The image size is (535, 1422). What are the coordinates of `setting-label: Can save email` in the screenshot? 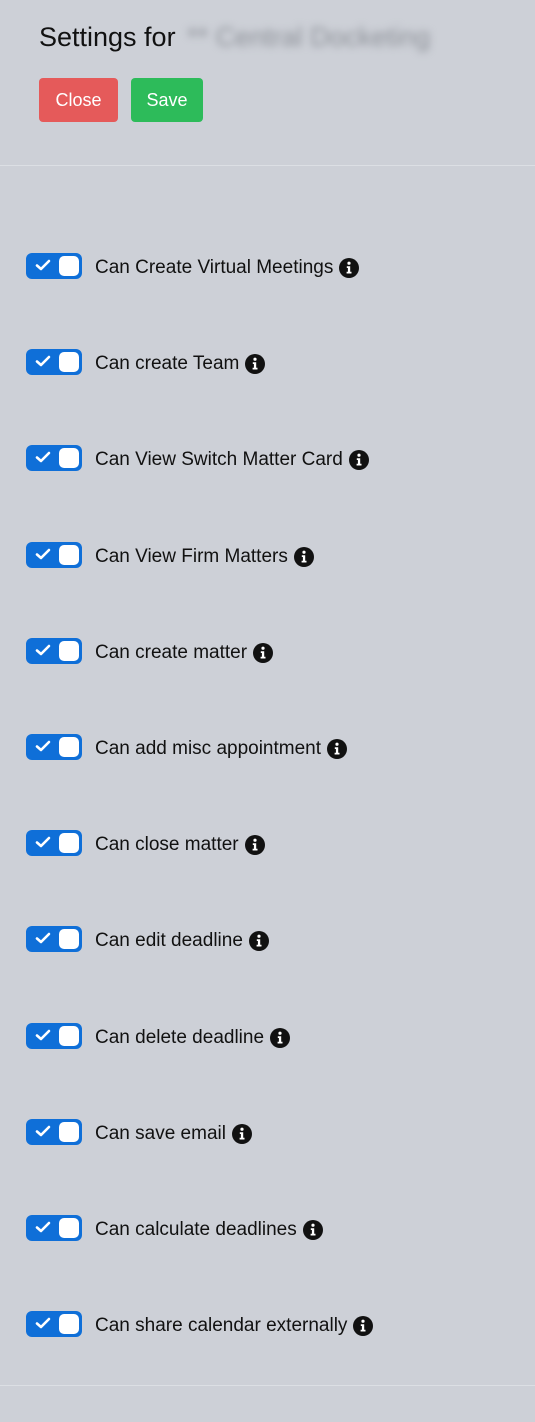 It's located at (160, 1133).